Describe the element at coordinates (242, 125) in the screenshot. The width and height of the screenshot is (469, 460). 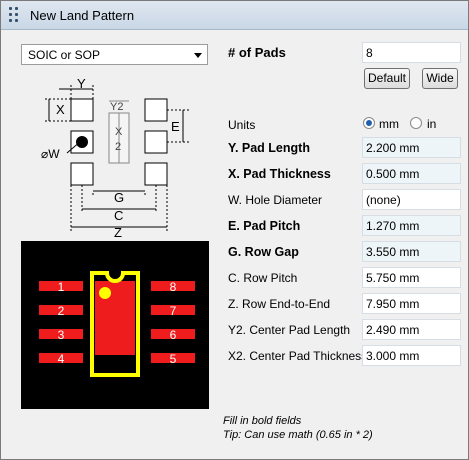
I see `units-label: Units` at that location.